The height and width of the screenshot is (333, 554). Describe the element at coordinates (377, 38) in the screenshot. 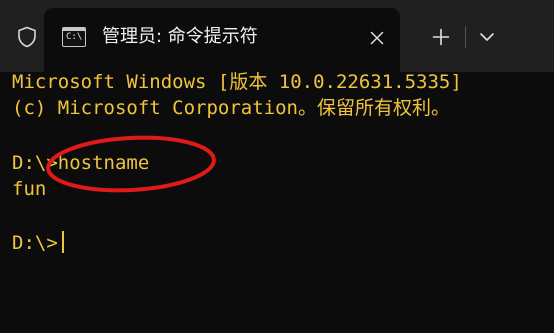

I see `close-icon` at that location.